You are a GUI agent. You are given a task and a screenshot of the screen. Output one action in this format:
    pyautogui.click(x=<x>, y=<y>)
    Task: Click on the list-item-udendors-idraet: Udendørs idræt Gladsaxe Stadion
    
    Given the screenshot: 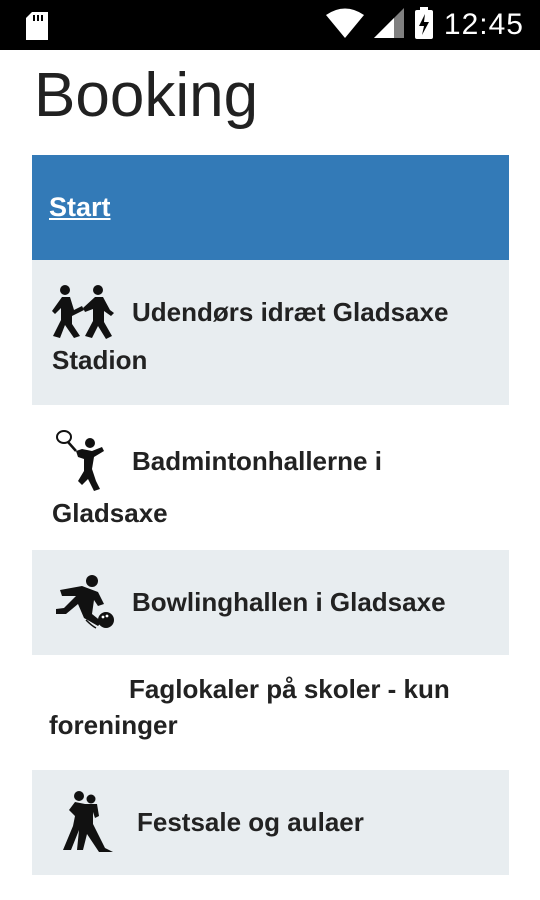 What is the action you would take?
    pyautogui.click(x=270, y=332)
    